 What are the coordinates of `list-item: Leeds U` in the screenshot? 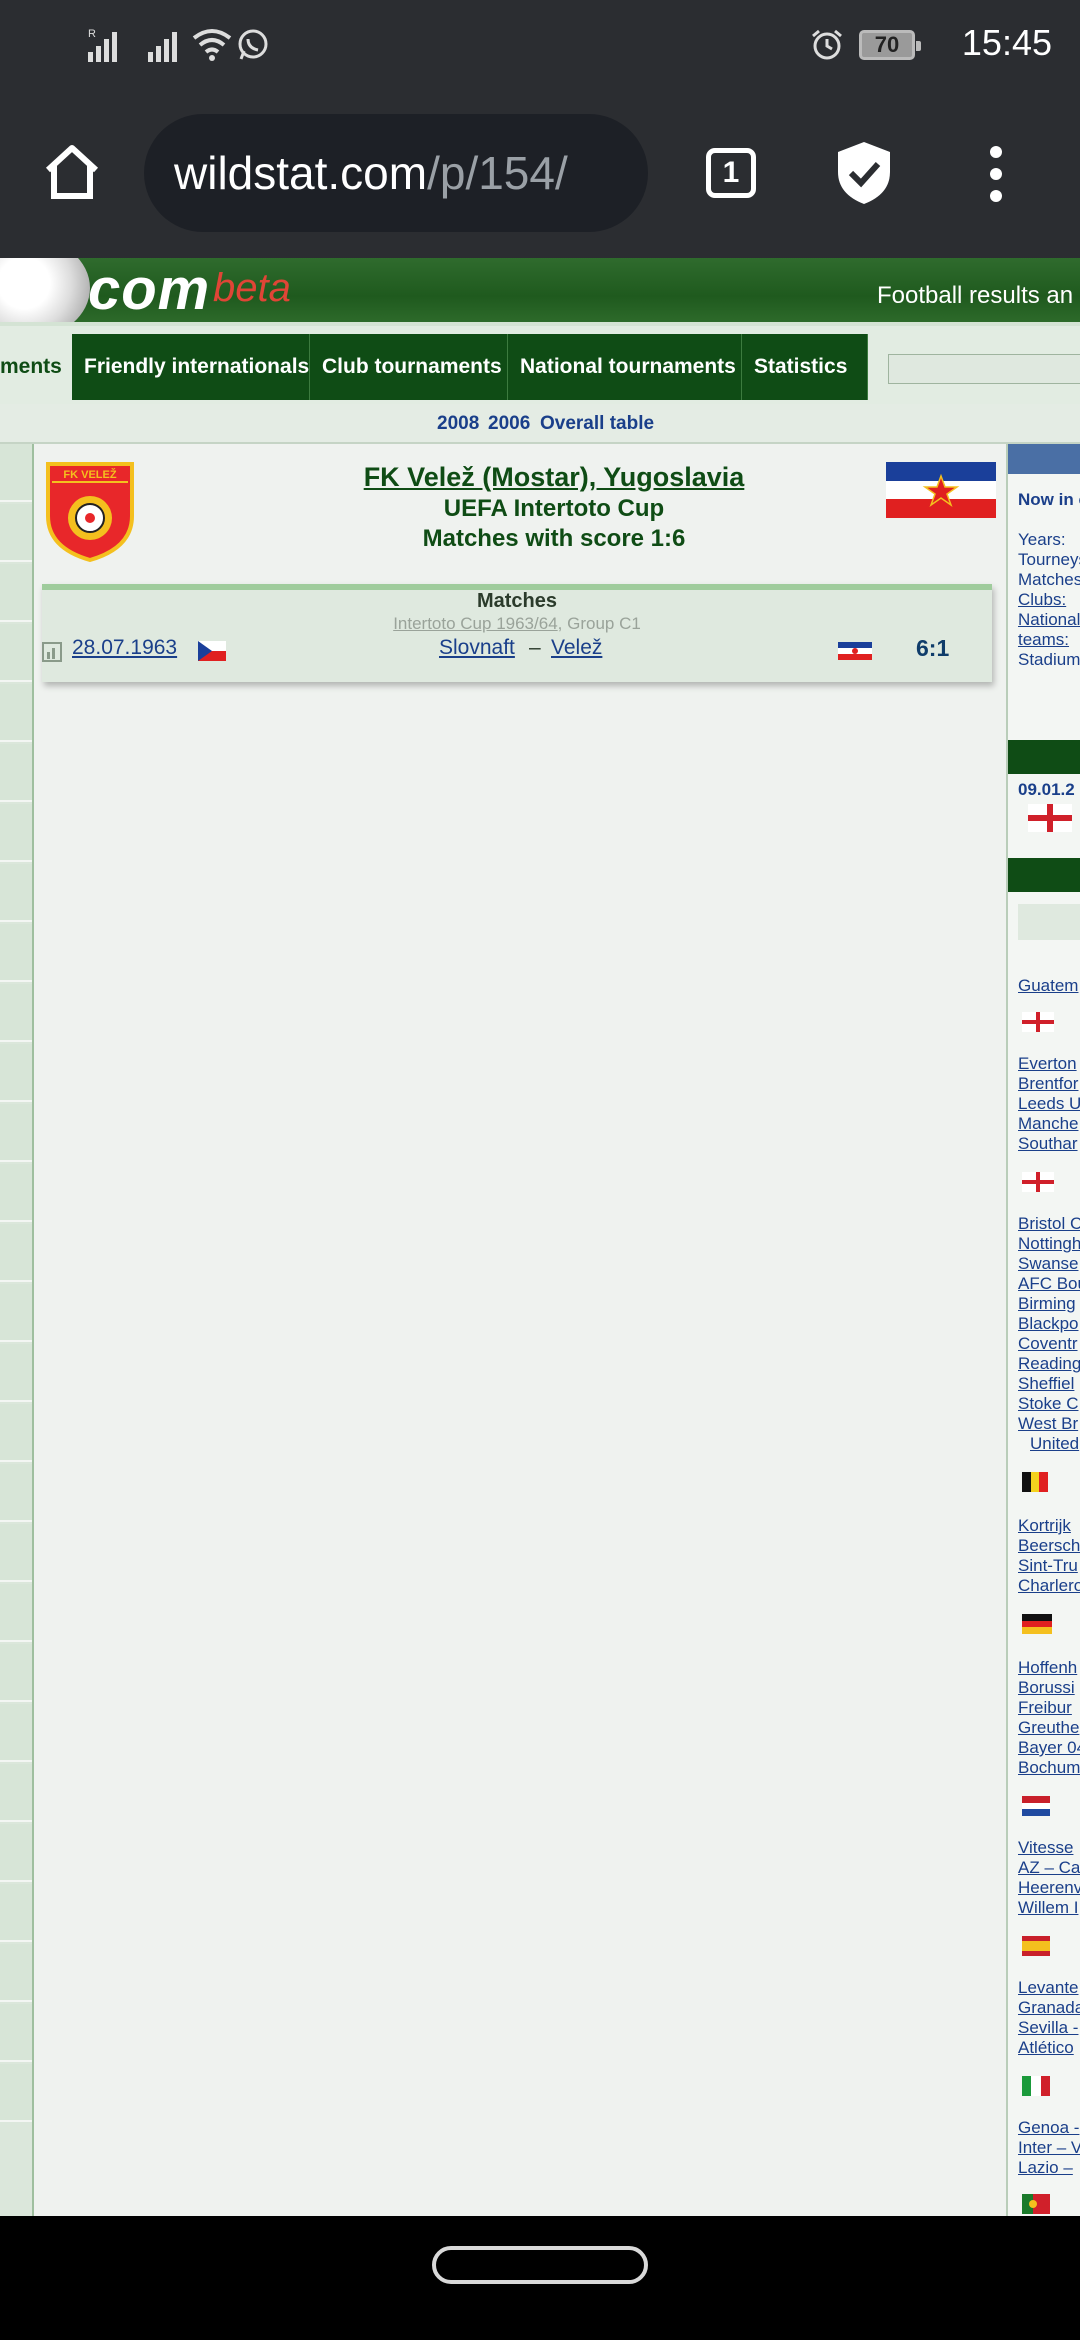 It's located at (1049, 1104).